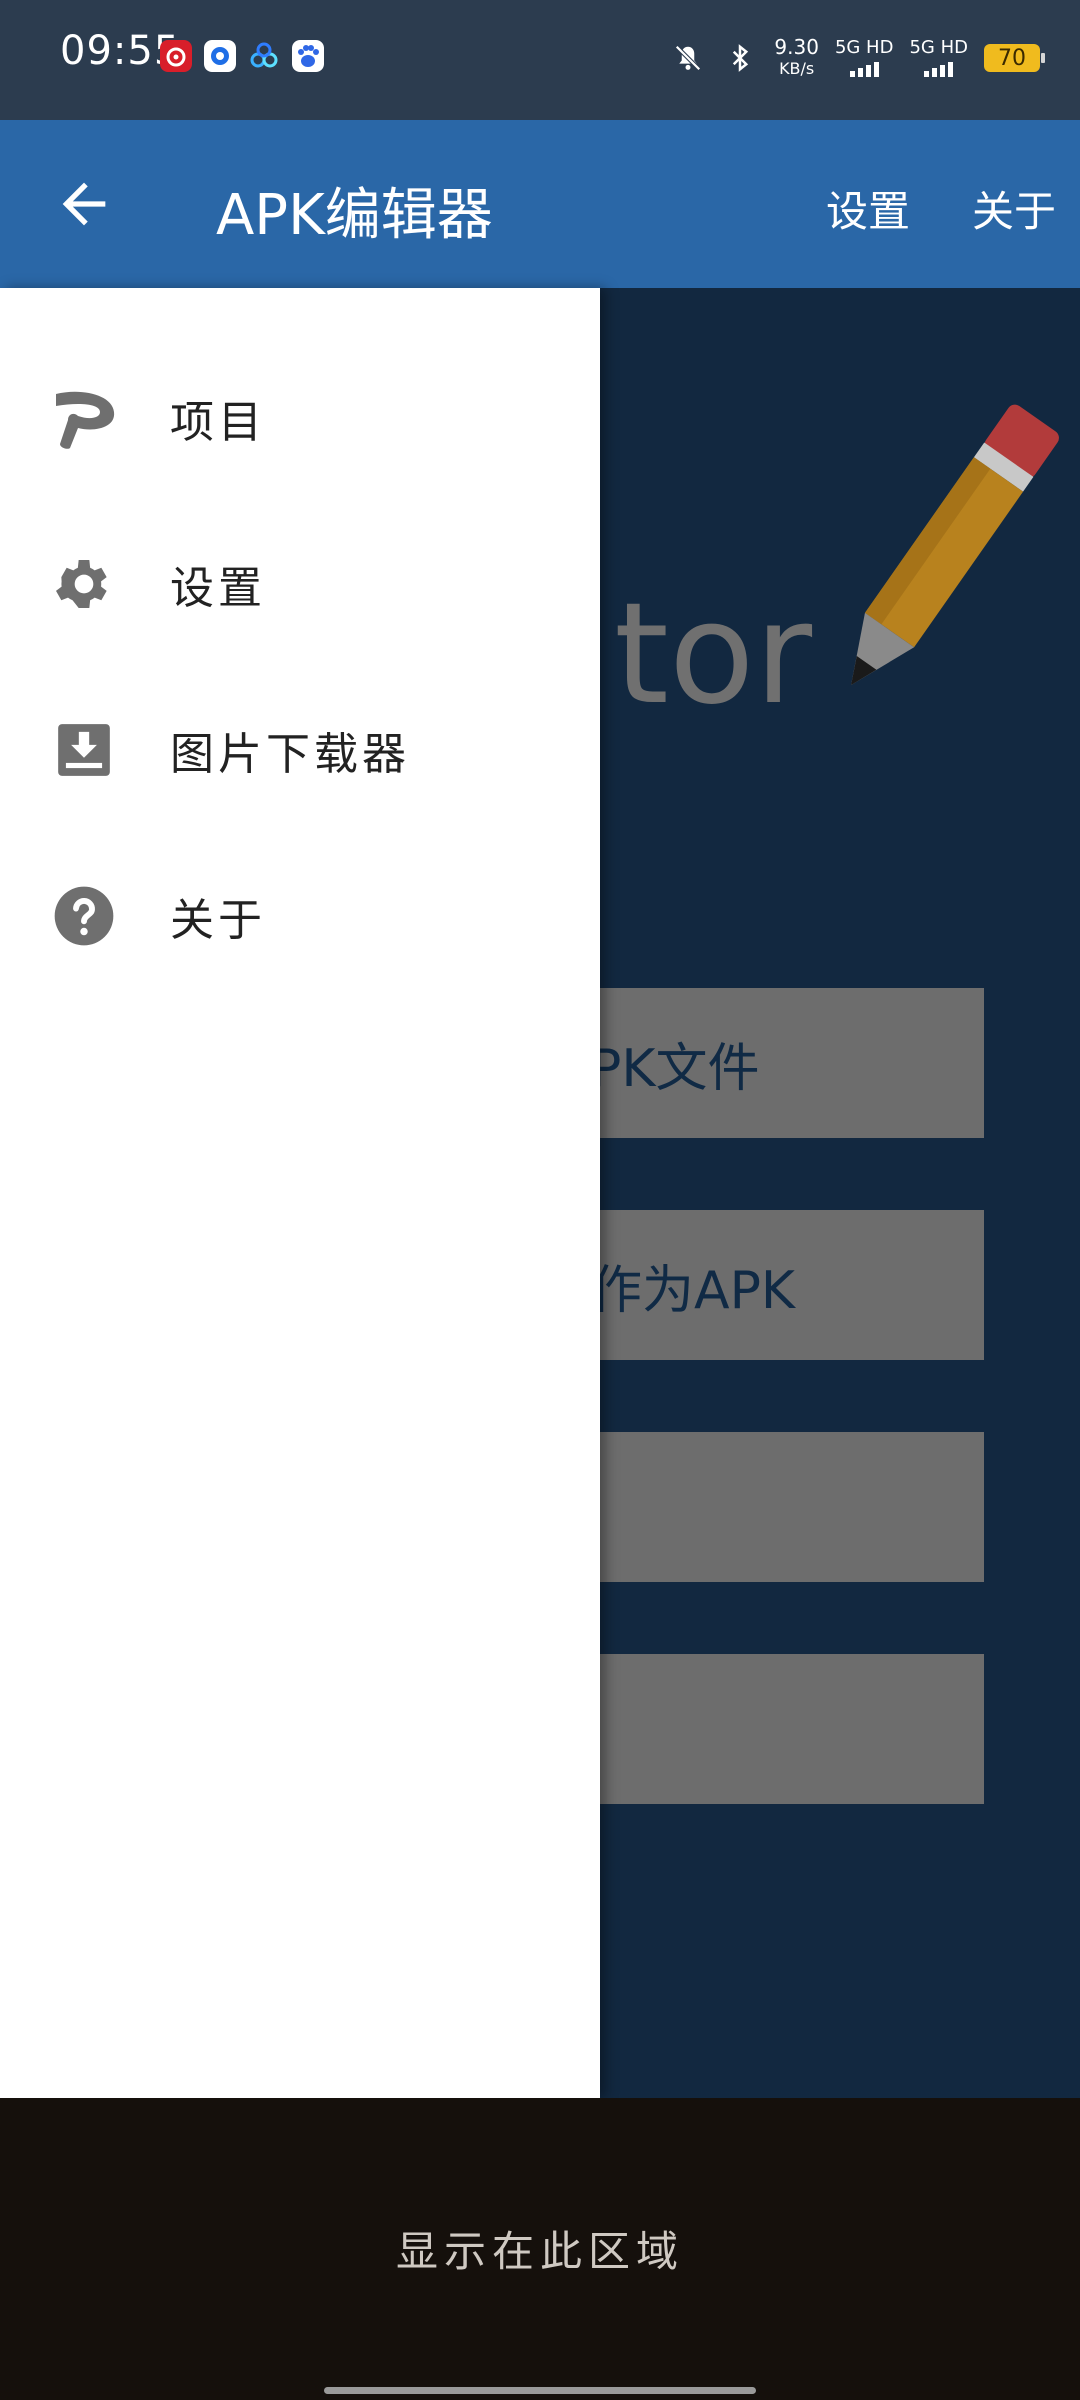 The image size is (1080, 2400). I want to click on about-action-button: 关于, so click(1014, 208).